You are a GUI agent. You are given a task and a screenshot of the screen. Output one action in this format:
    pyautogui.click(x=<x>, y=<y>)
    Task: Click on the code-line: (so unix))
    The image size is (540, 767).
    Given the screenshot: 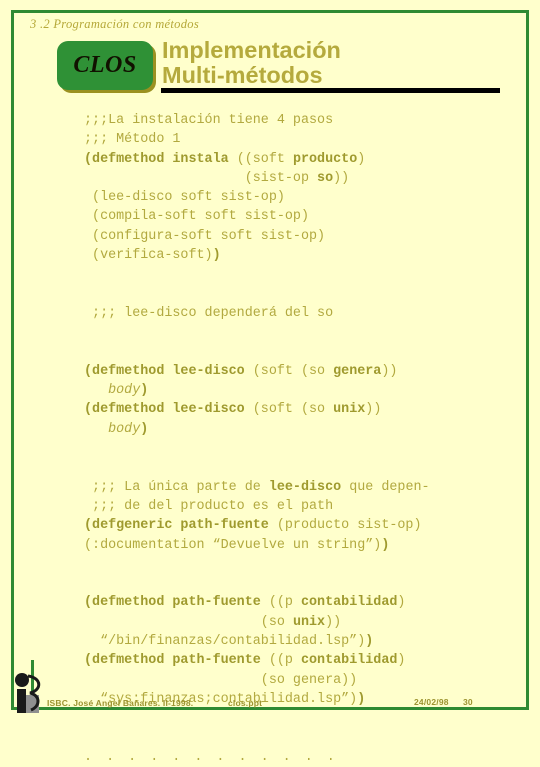 What is the action you would take?
    pyautogui.click(x=213, y=622)
    